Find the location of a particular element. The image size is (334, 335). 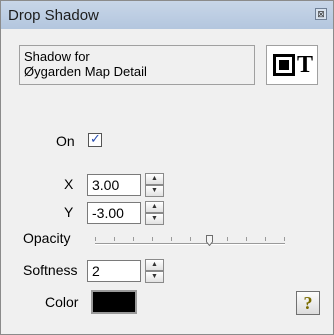

y-decrement-button: ▼ is located at coordinates (154, 219).